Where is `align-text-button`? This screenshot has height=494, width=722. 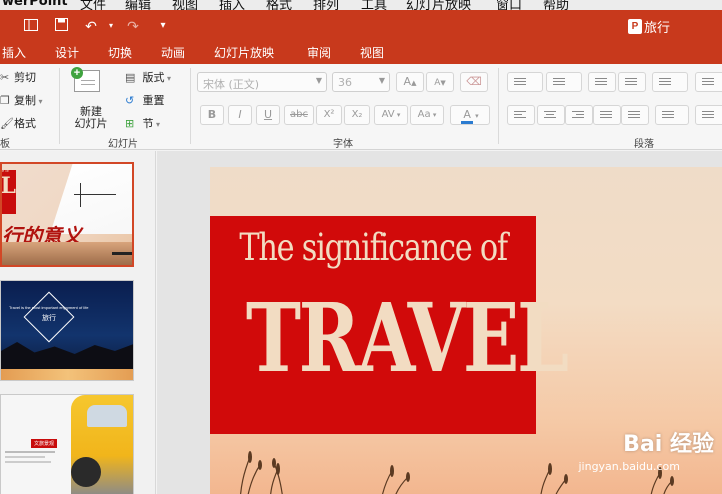
align-text-button is located at coordinates (708, 115).